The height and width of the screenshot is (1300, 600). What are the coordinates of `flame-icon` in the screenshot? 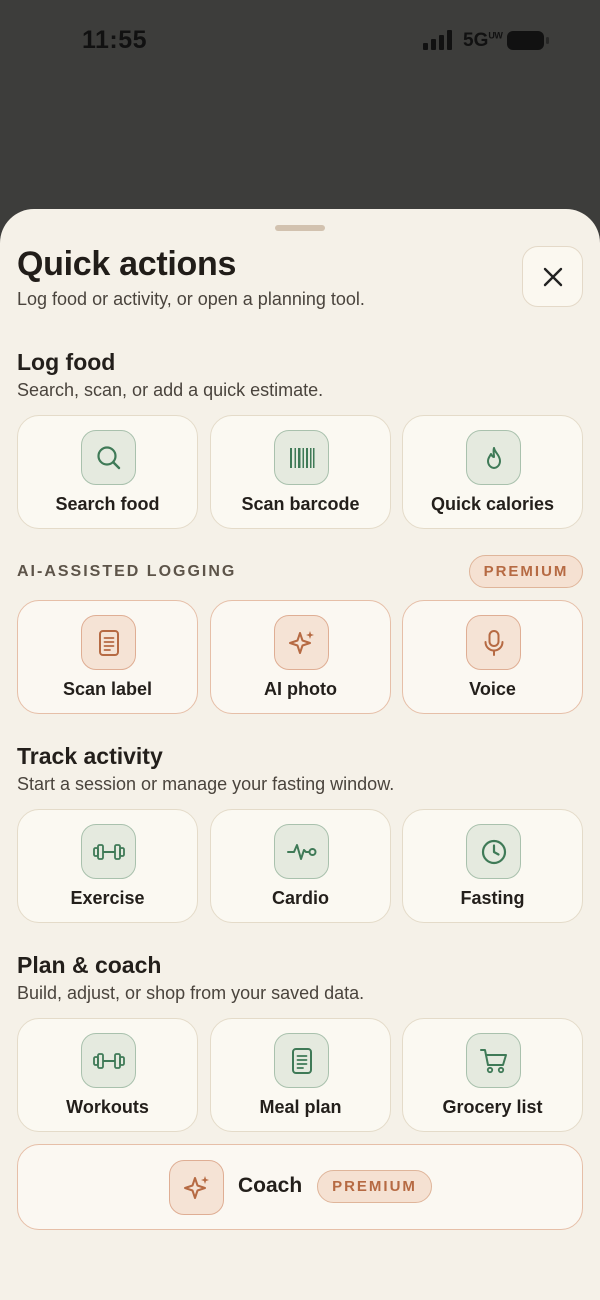 It's located at (493, 457).